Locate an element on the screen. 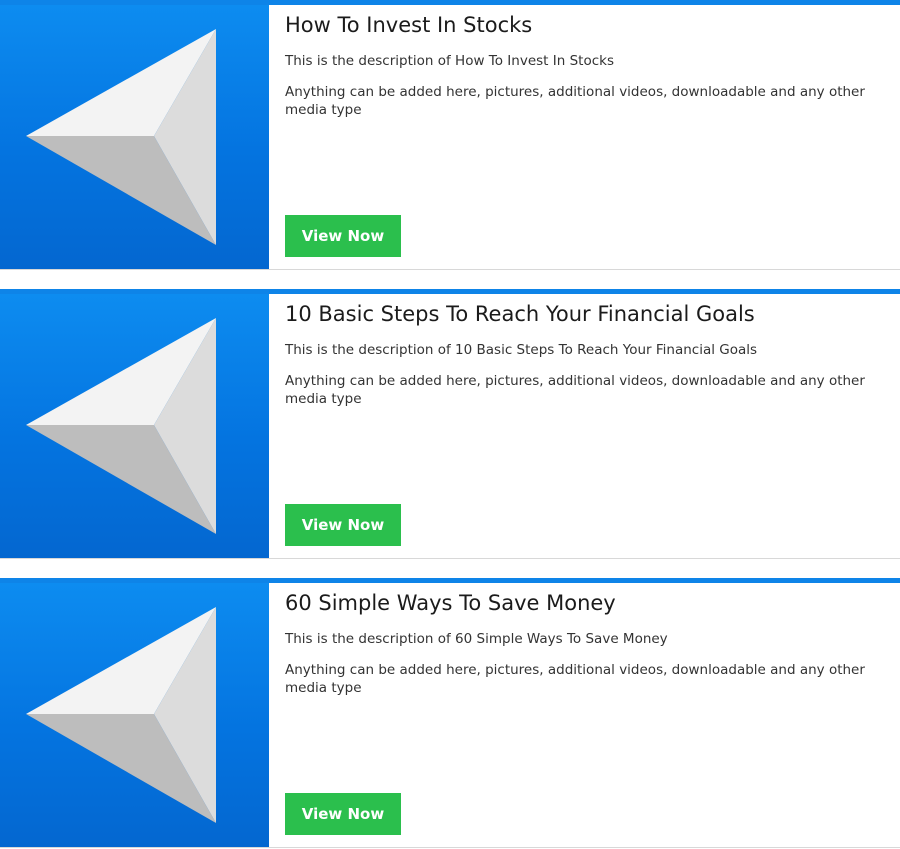 The width and height of the screenshot is (900, 849). card-title: How To Invest In Stocks is located at coordinates (409, 25).